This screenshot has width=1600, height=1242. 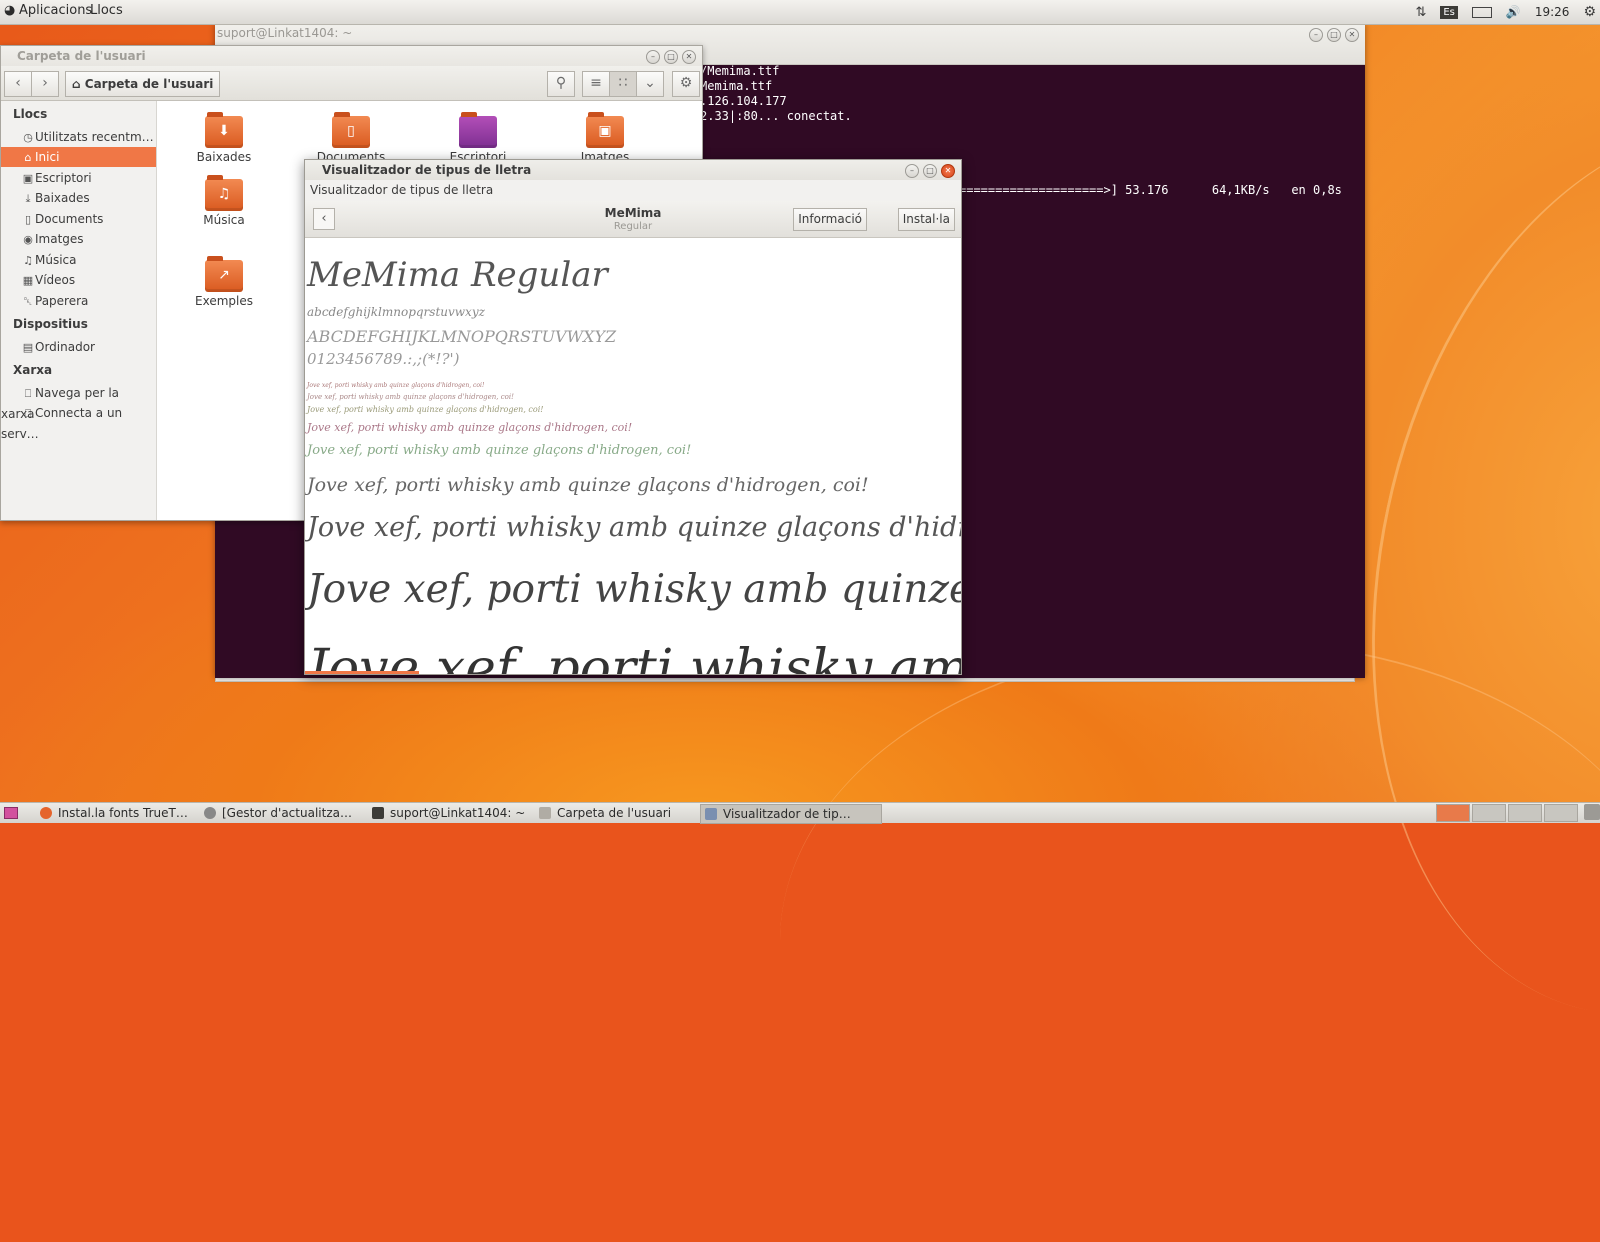 I want to click on network-updown-icon: ⇅, so click(x=1420, y=12).